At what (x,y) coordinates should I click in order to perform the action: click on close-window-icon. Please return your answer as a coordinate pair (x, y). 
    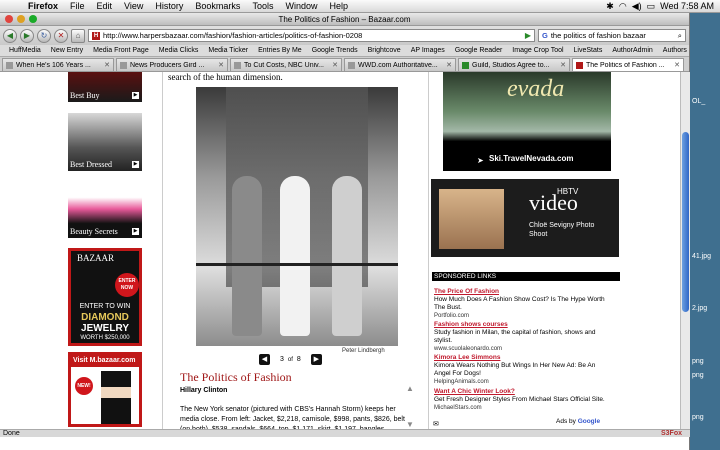
    Looking at the image, I should click on (9, 19).